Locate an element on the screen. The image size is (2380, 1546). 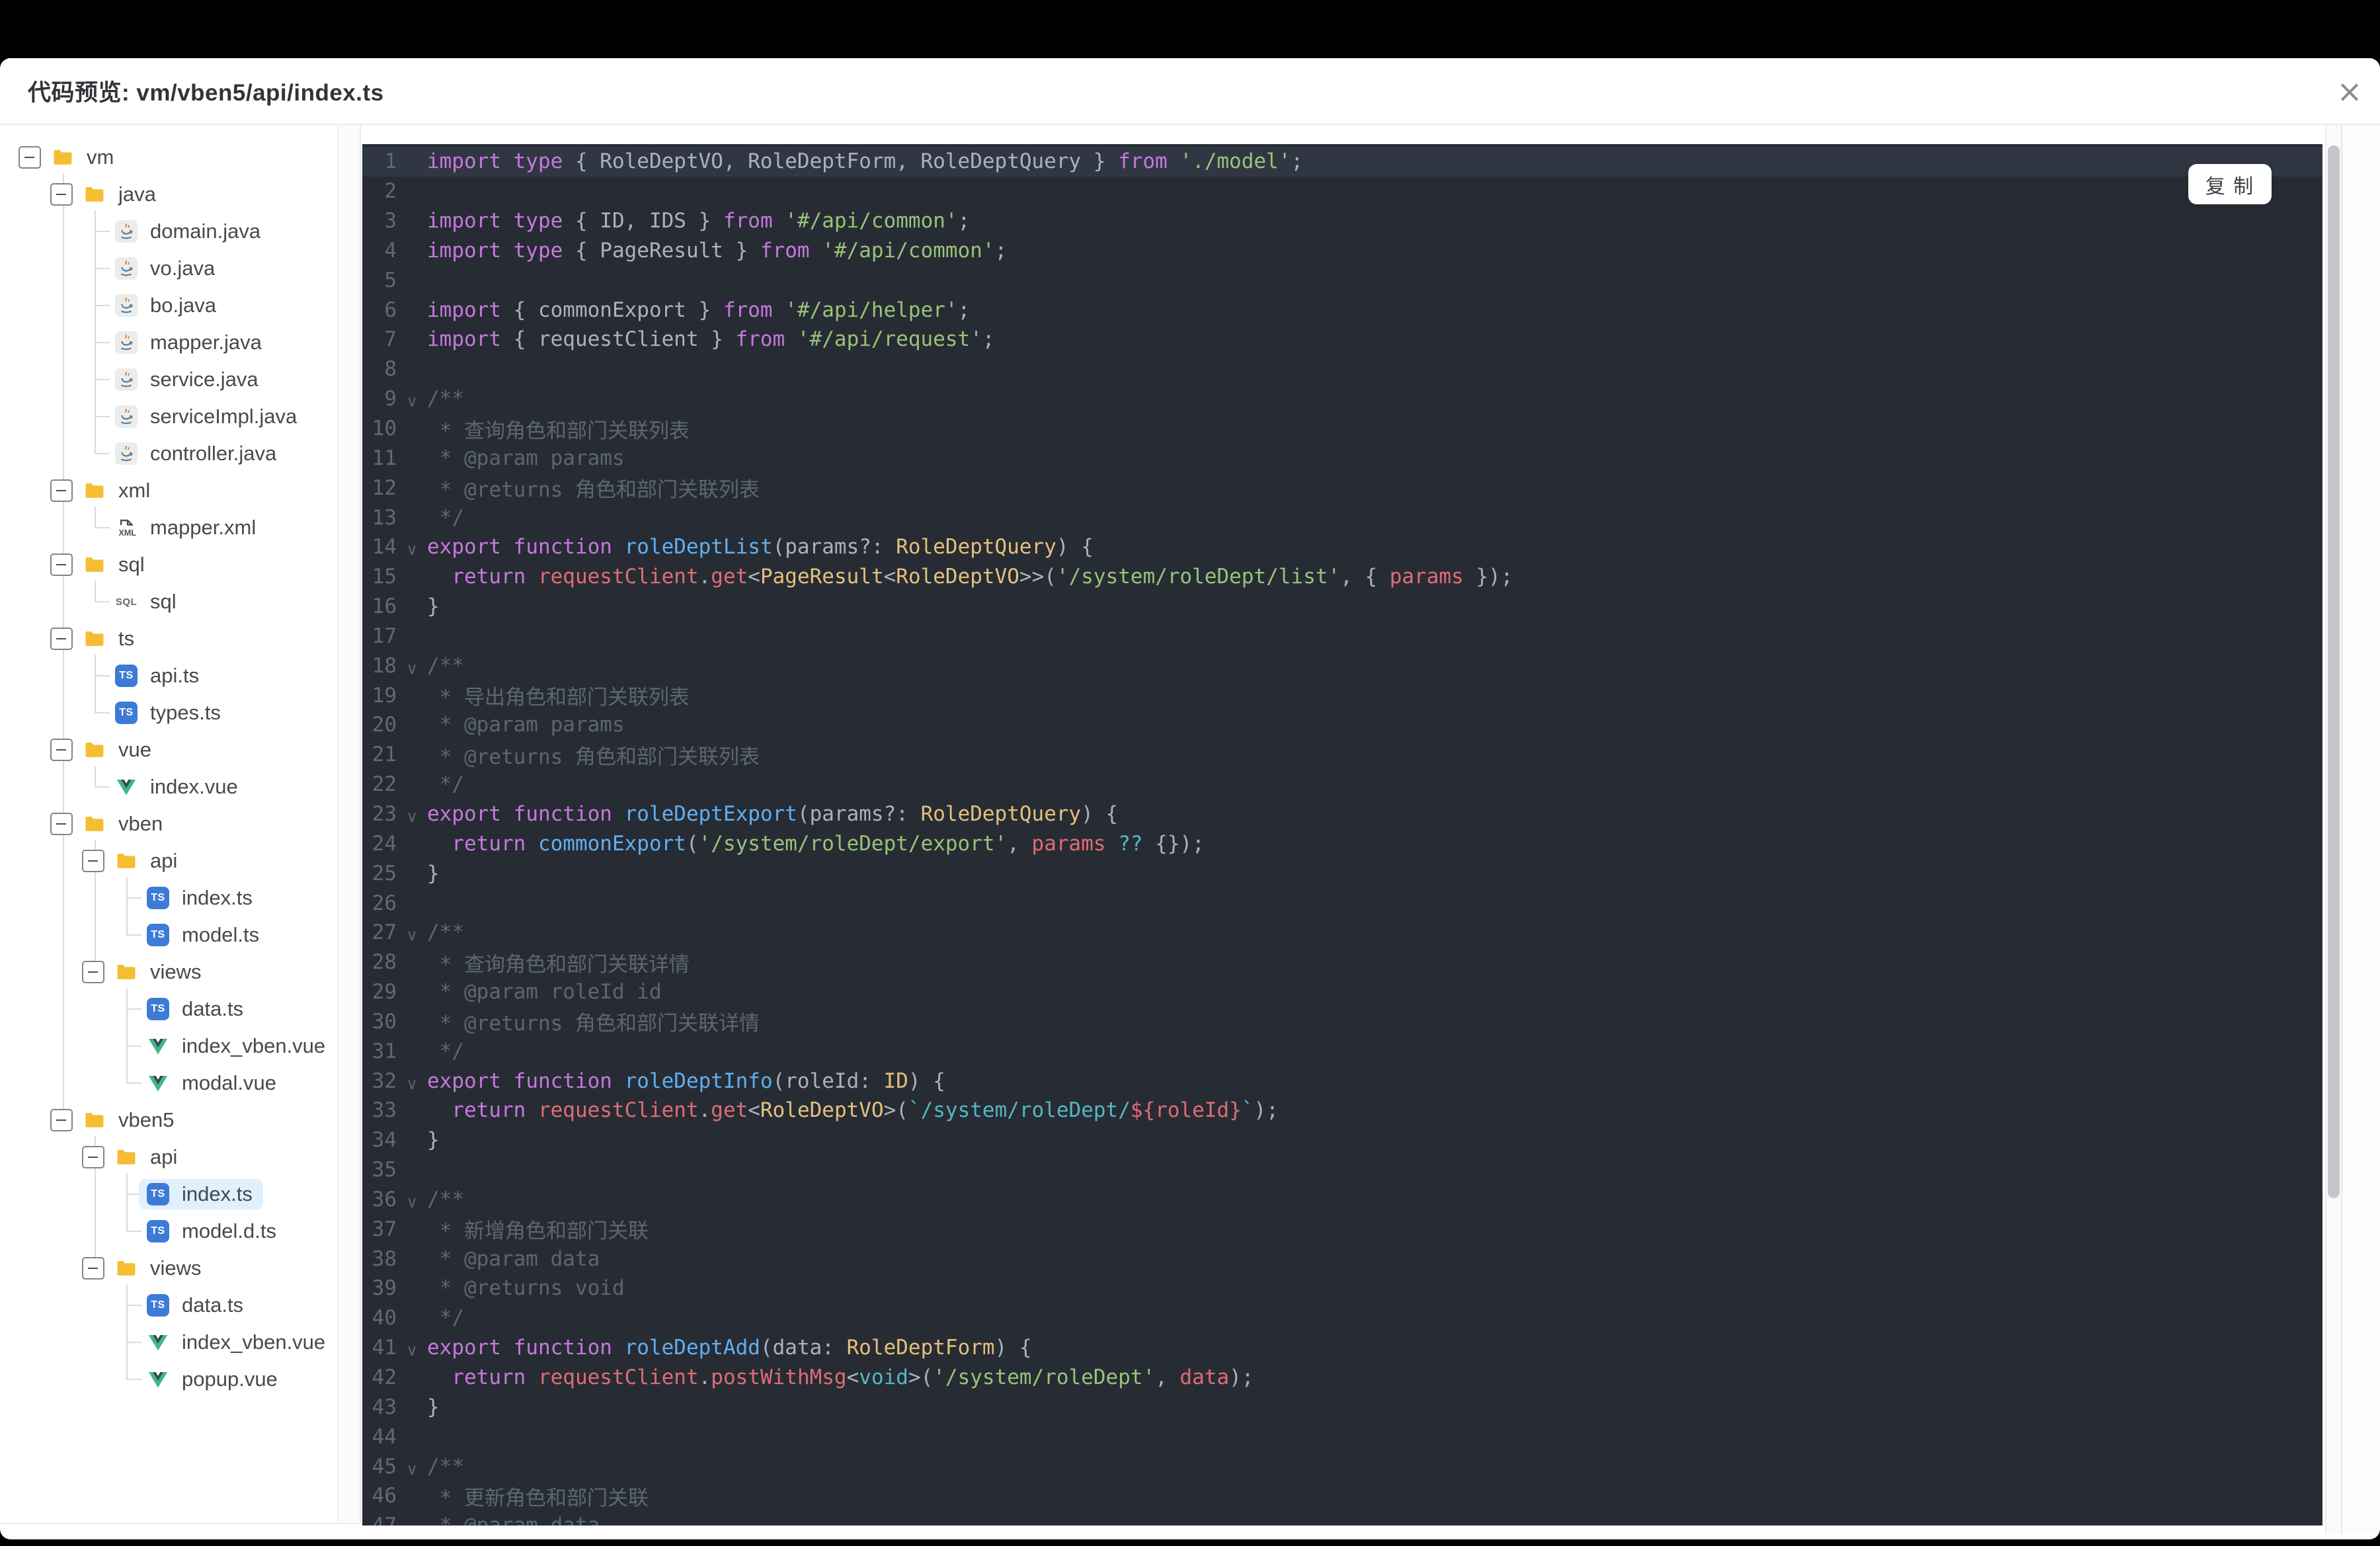
tree-item-content: XML mapper.xml is located at coordinates (186, 527).